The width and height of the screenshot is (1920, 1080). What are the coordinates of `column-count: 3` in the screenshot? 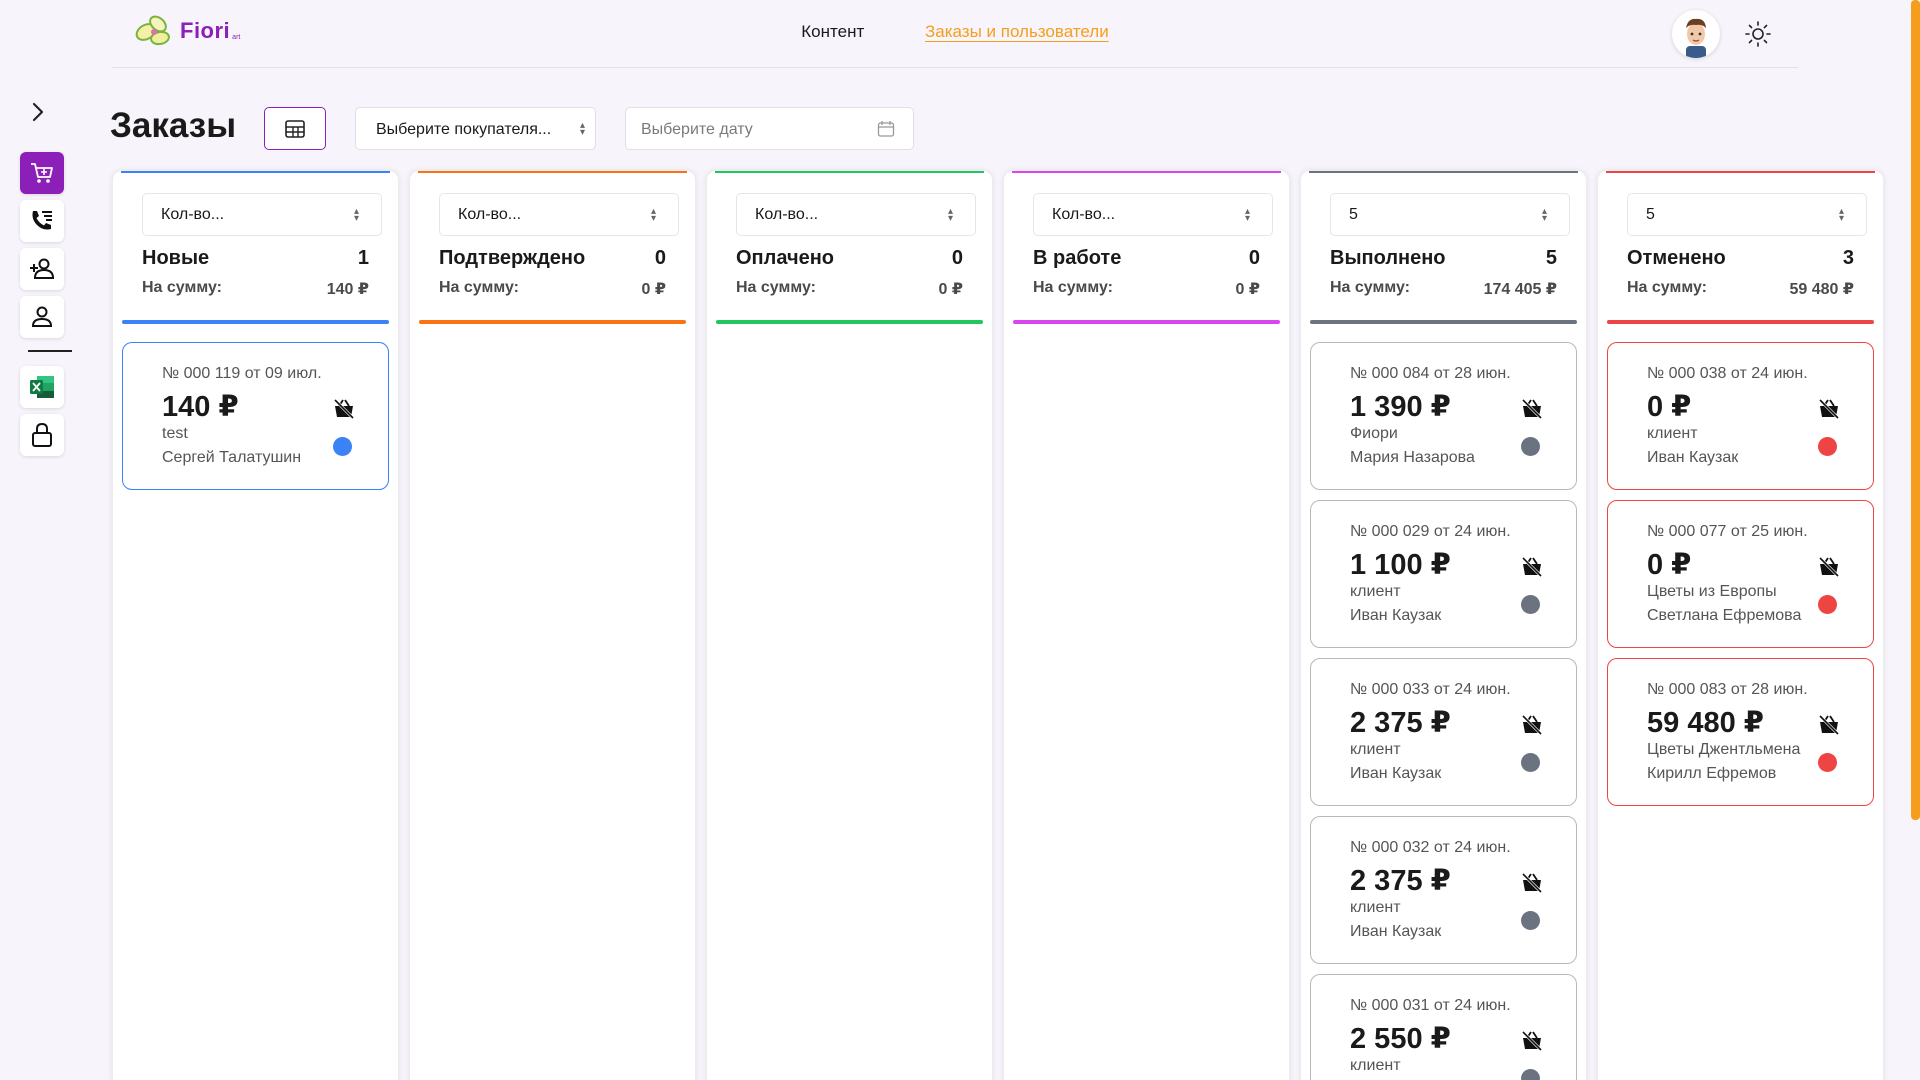 It's located at (1848, 258).